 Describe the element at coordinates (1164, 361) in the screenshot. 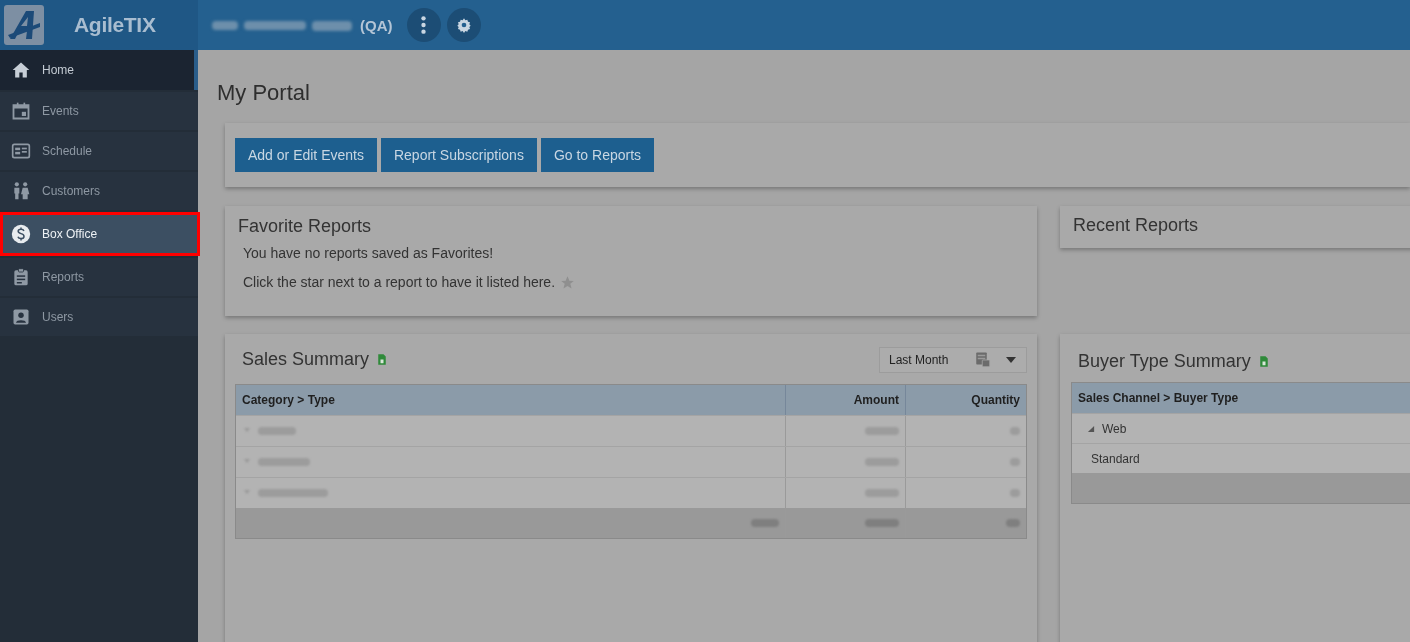

I see `card-title: Buyer Type Summary` at that location.